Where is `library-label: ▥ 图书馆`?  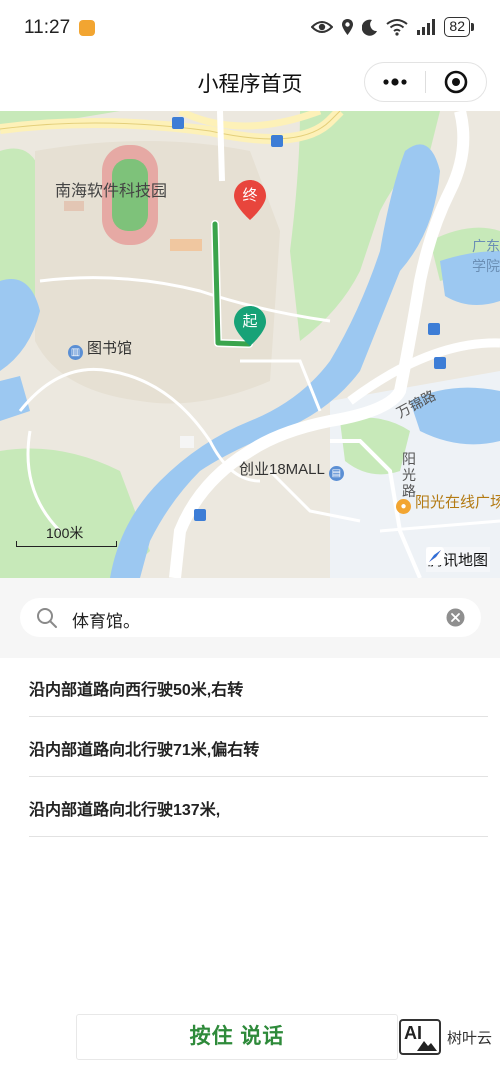
library-label: ▥ 图书馆 is located at coordinates (100, 348).